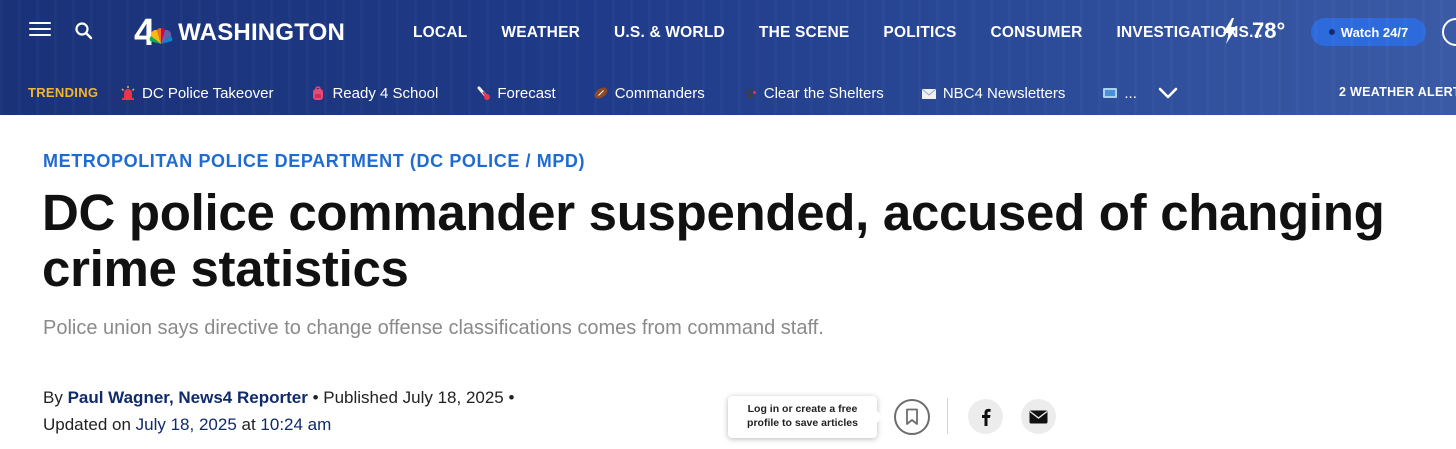  What do you see at coordinates (919, 34) in the screenshot?
I see `nav-politics: POLITICS` at bounding box center [919, 34].